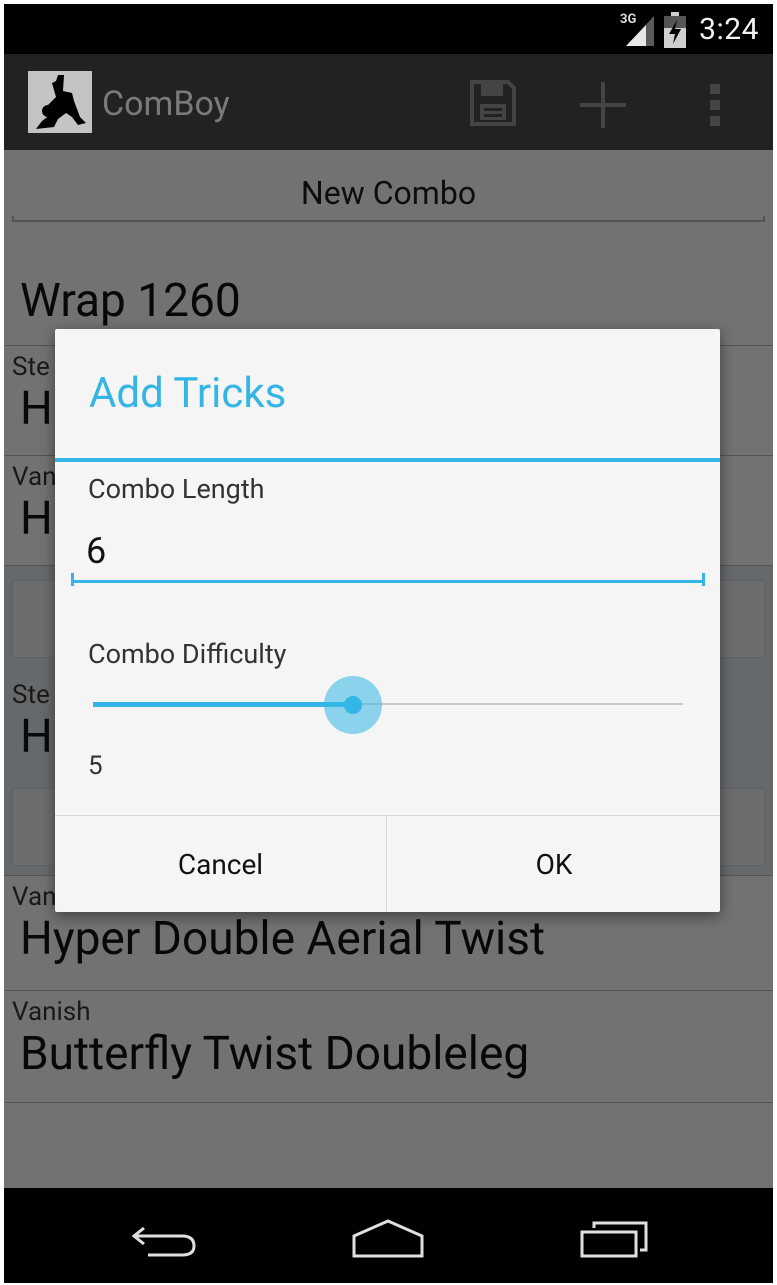 This screenshot has height=1285, width=777. What do you see at coordinates (493, 103) in the screenshot?
I see `save-icon` at bounding box center [493, 103].